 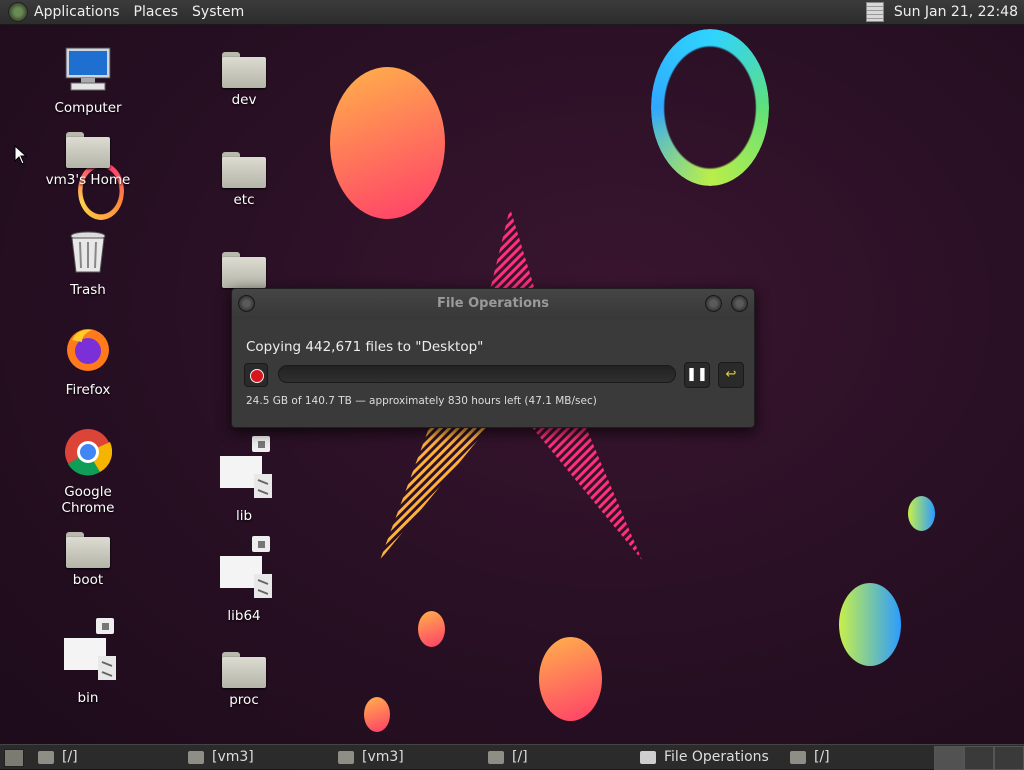 What do you see at coordinates (875, 12) in the screenshot?
I see `notes-applet-icon` at bounding box center [875, 12].